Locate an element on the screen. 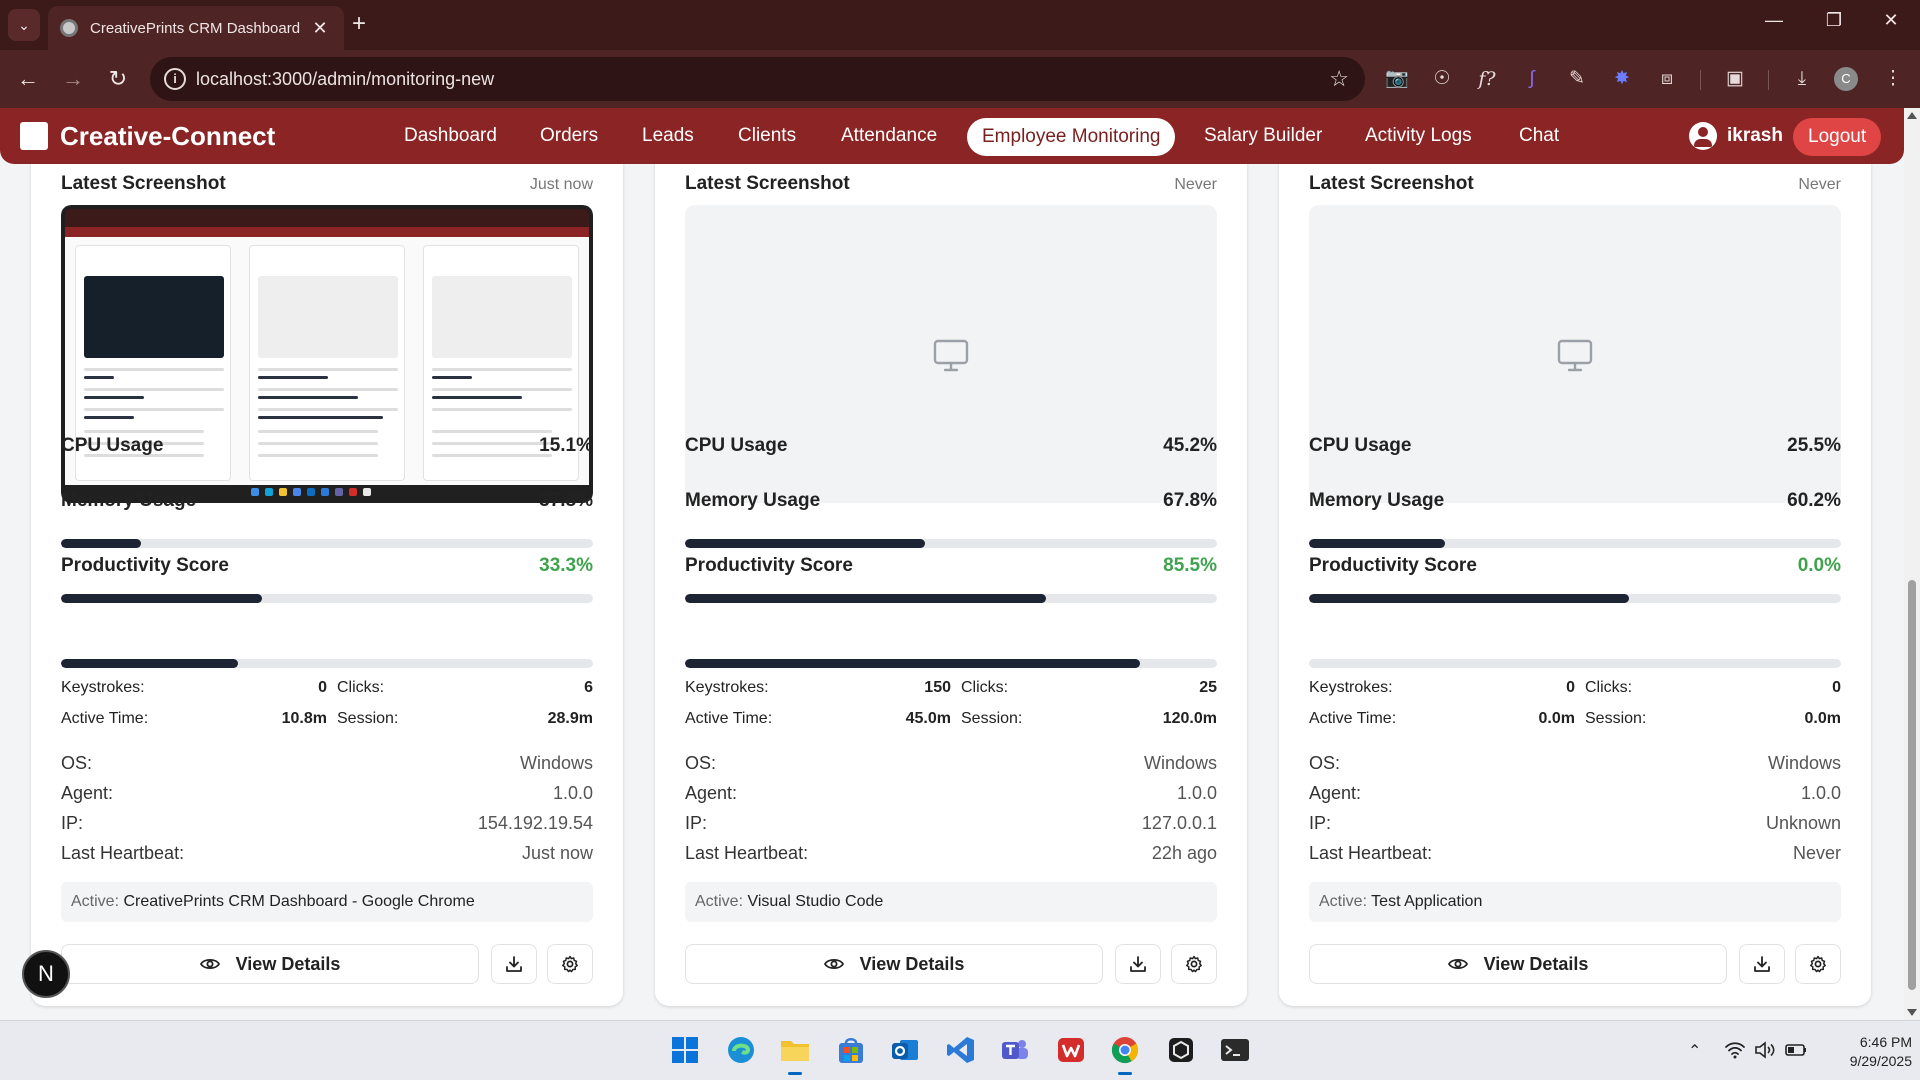 The width and height of the screenshot is (1920, 1080). site-info-icon: i is located at coordinates (175, 79).